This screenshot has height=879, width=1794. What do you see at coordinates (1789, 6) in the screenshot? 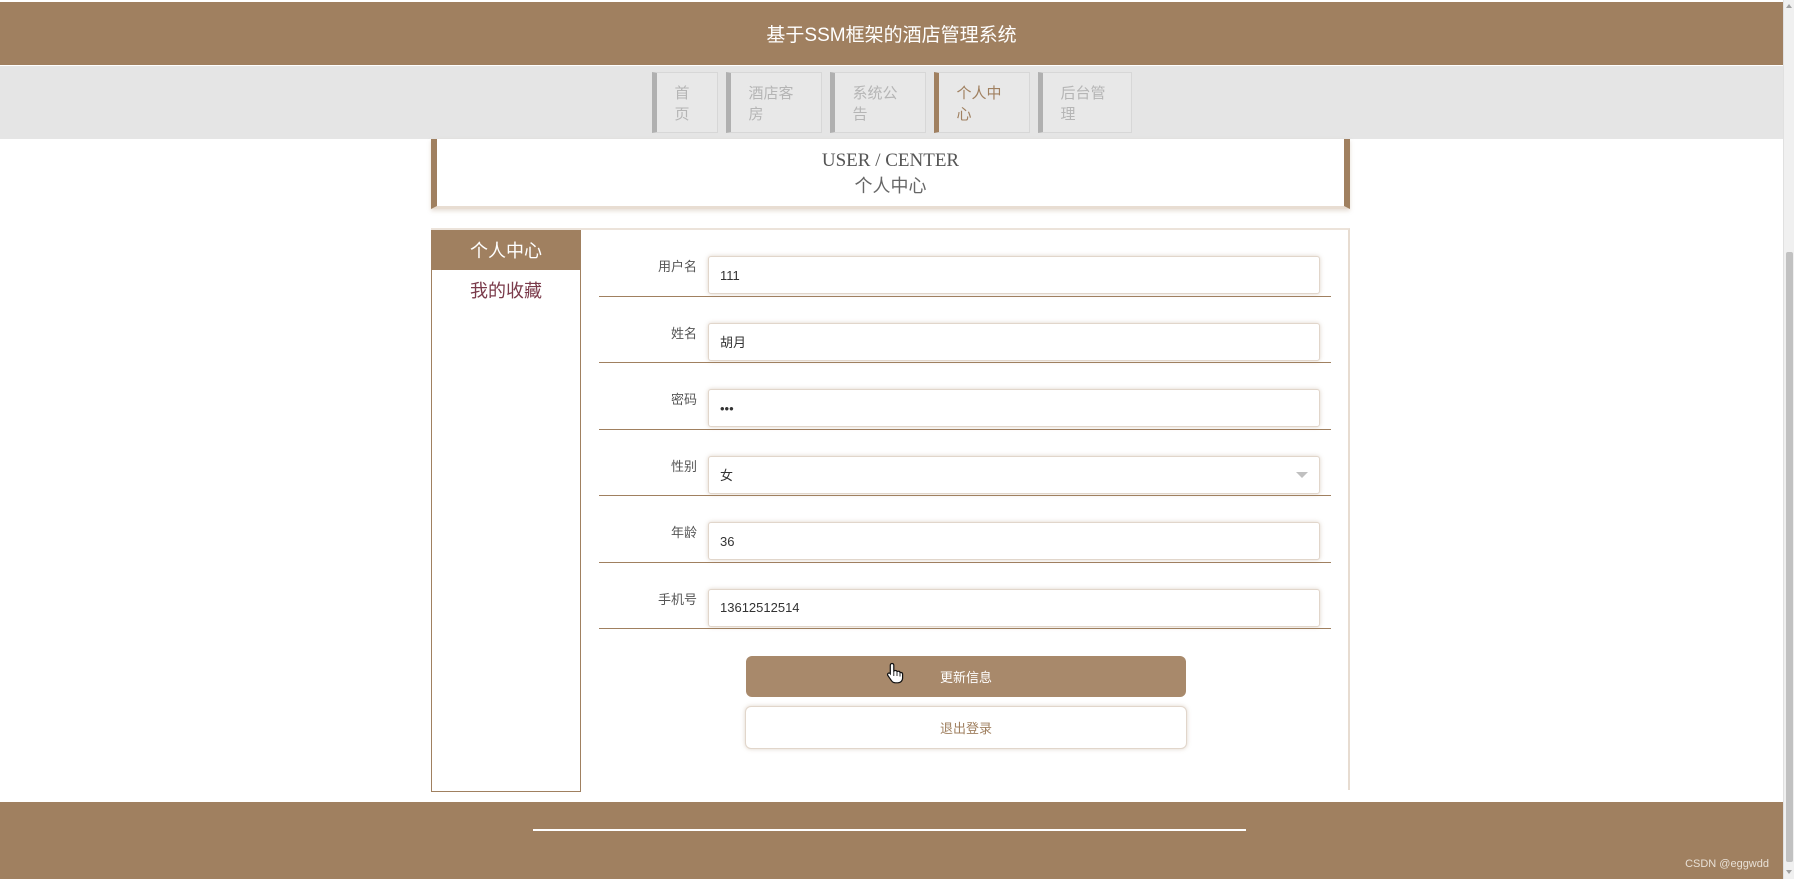
I see `scroll-up-arrow-icon` at bounding box center [1789, 6].